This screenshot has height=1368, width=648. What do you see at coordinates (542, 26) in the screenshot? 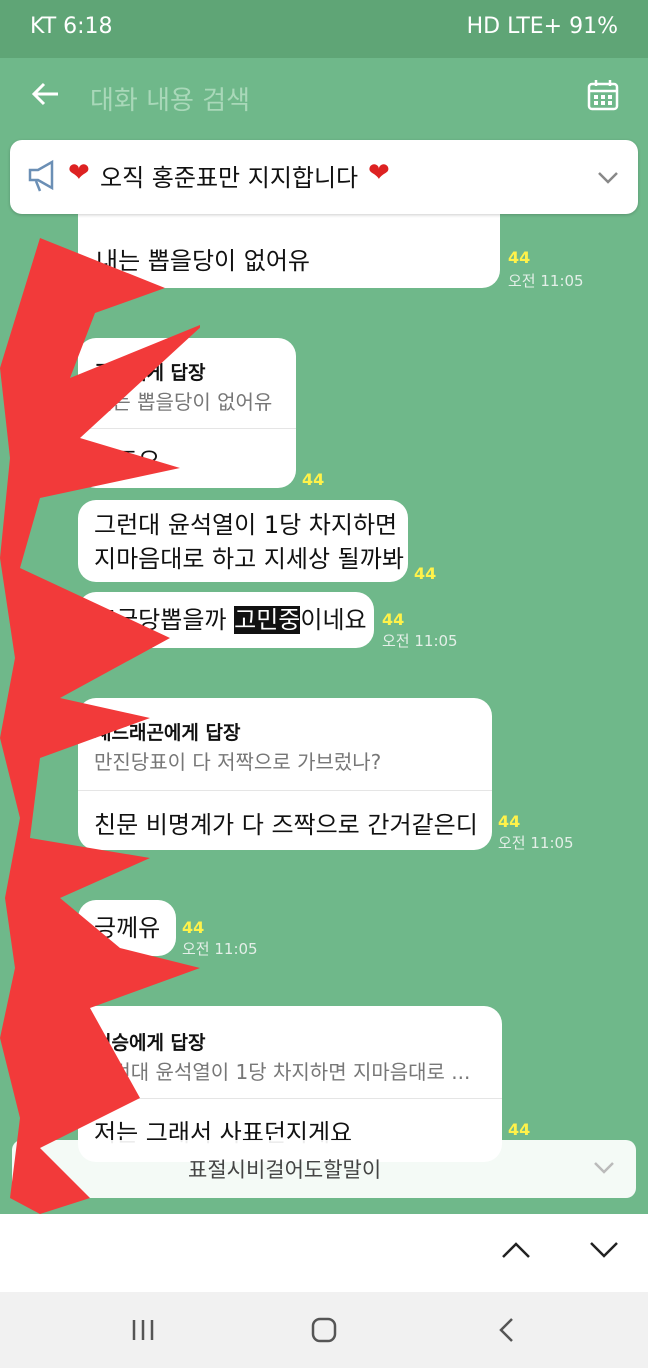
I see `status-indicators: HD LTE+ 91%` at bounding box center [542, 26].